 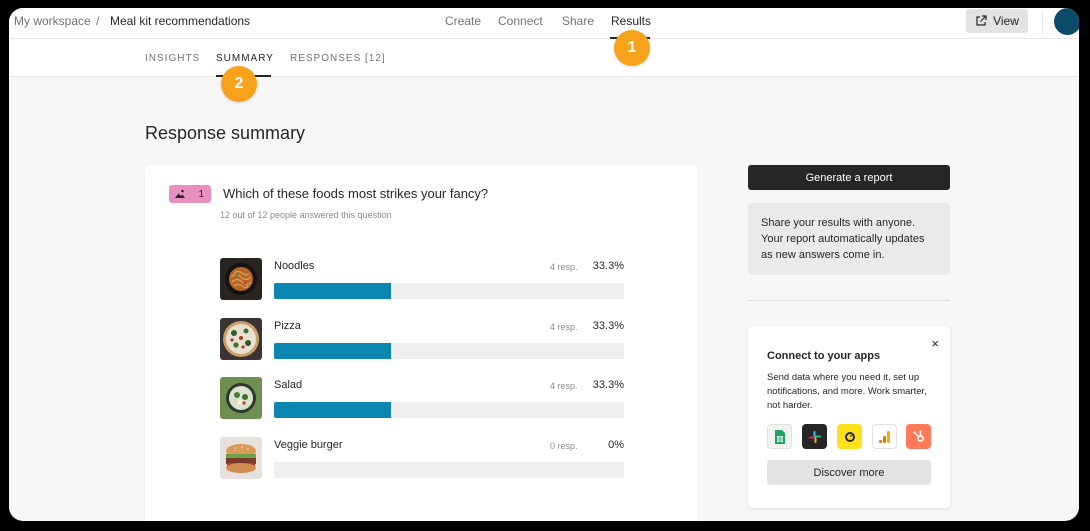 What do you see at coordinates (241, 458) in the screenshot?
I see `veggie-burger-image` at bounding box center [241, 458].